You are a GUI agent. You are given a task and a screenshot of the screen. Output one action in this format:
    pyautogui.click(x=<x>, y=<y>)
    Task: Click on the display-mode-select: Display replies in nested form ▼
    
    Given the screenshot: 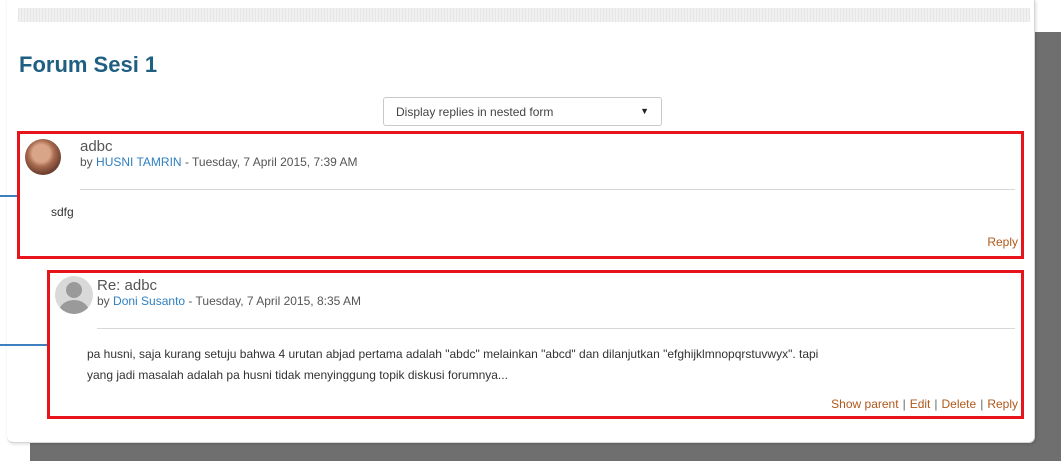 What is the action you would take?
    pyautogui.click(x=522, y=111)
    